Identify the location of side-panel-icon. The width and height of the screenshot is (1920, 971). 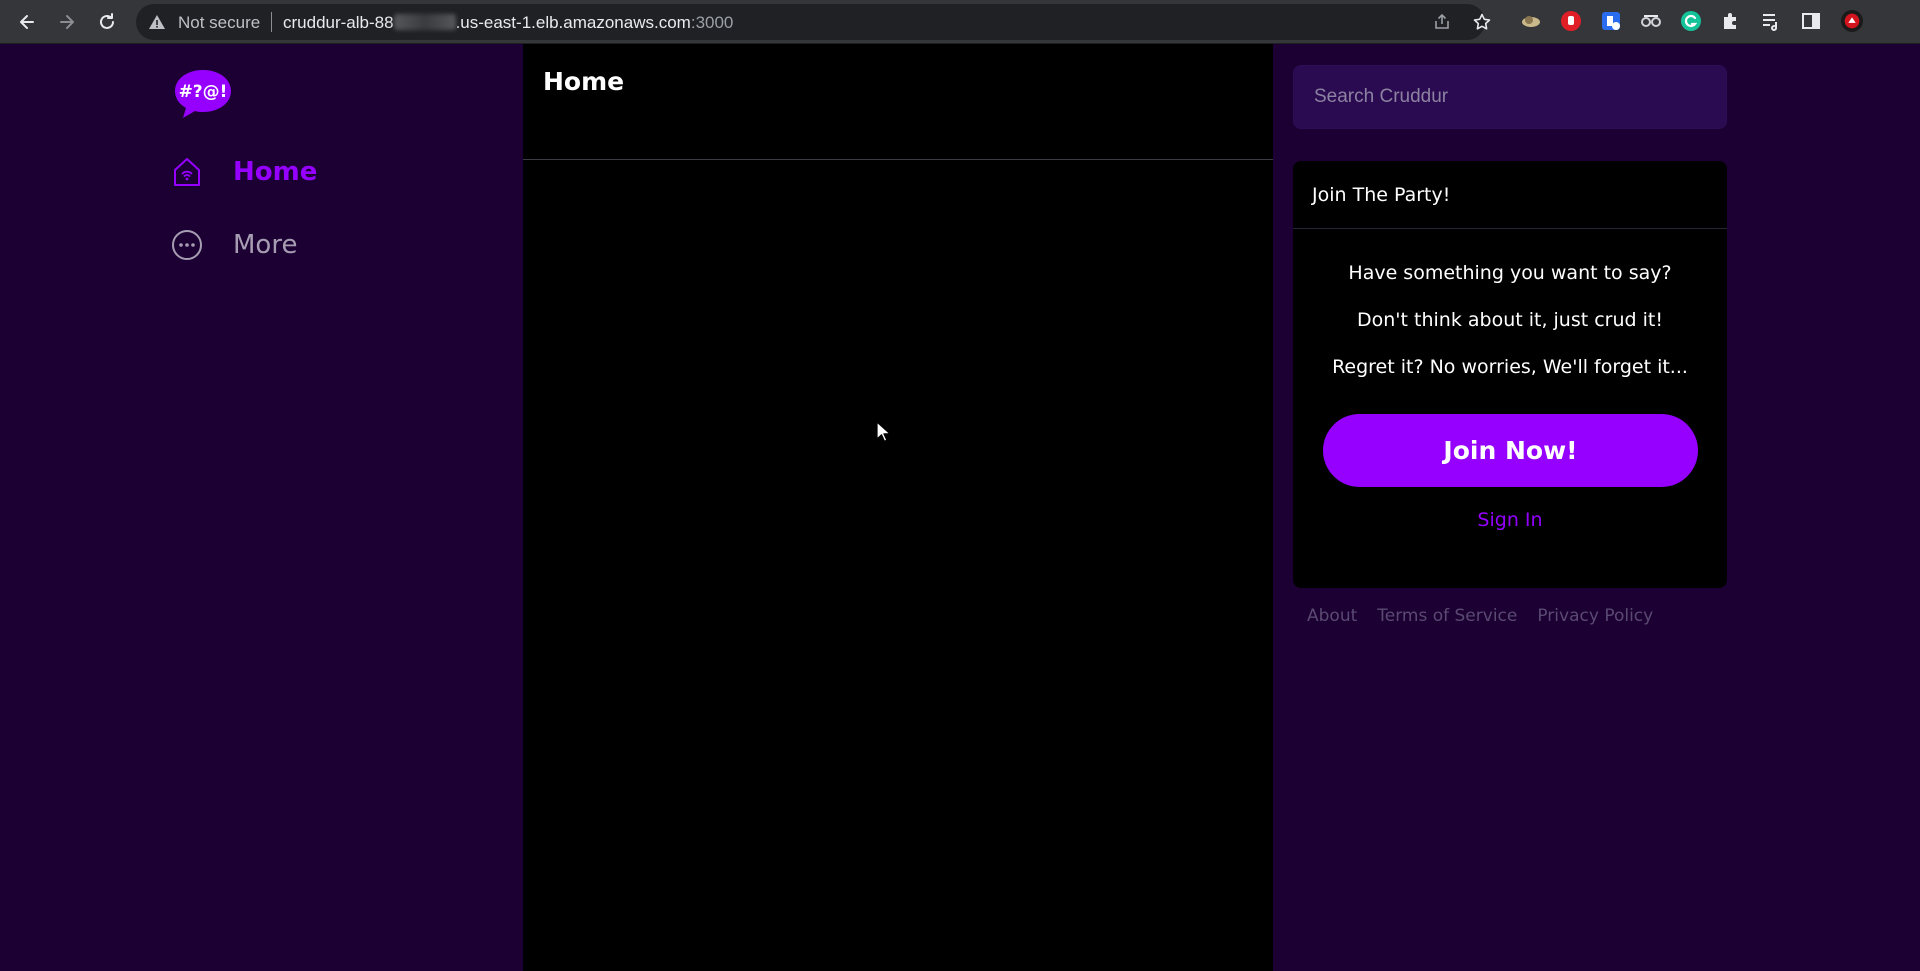
(1811, 21).